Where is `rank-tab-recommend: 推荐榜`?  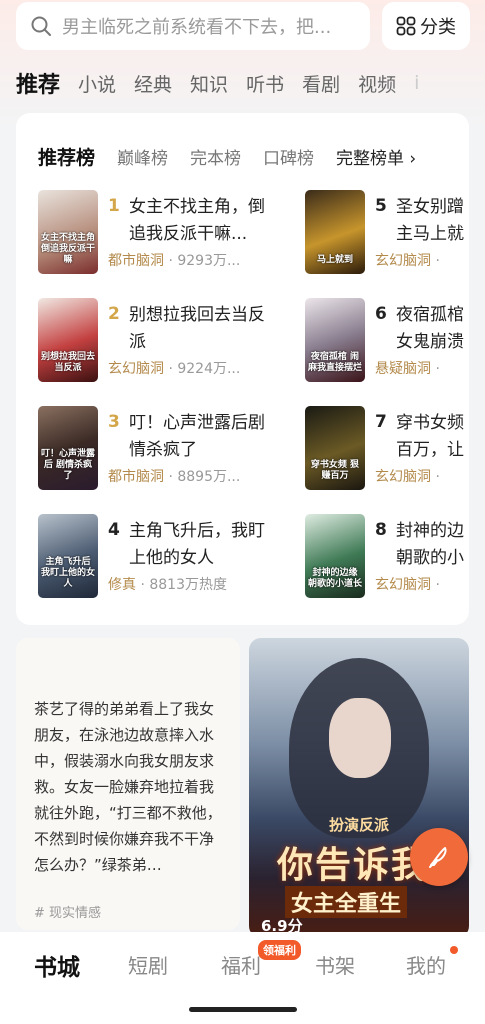 rank-tab-recommend: 推荐榜 is located at coordinates (66, 156).